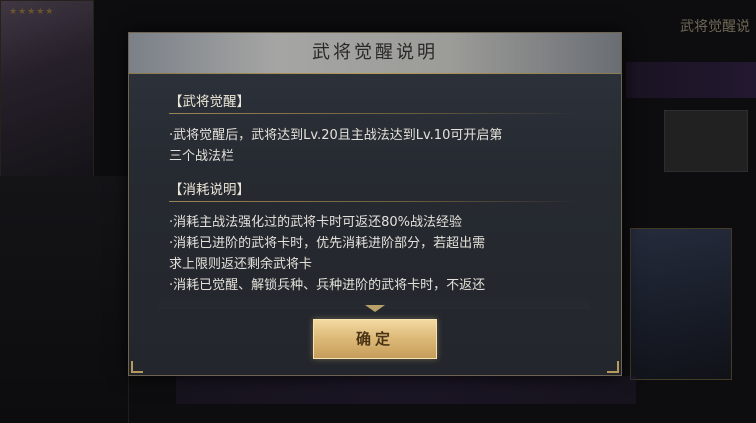 The width and height of the screenshot is (756, 423). I want to click on header-divider, so click(375, 73).